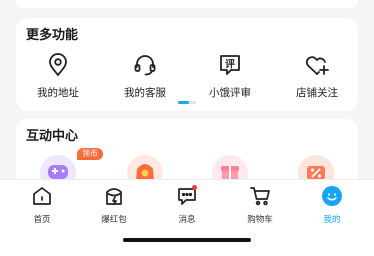 Image resolution: width=374 pixels, height=256 pixels. I want to click on tab-message: 消息, so click(187, 205).